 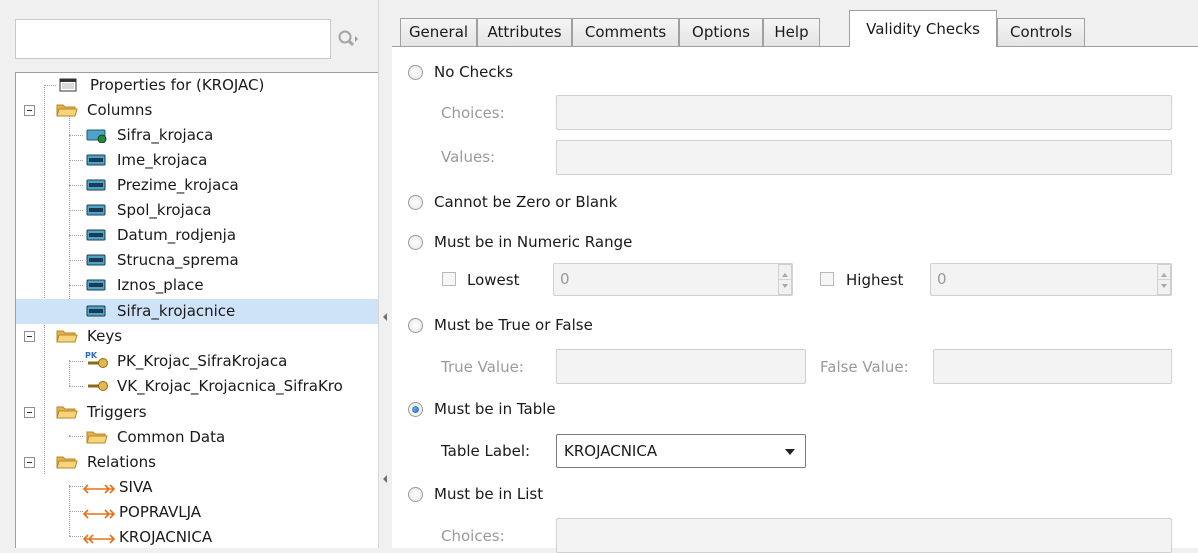 I want to click on tree-label: Common Data, so click(x=171, y=437).